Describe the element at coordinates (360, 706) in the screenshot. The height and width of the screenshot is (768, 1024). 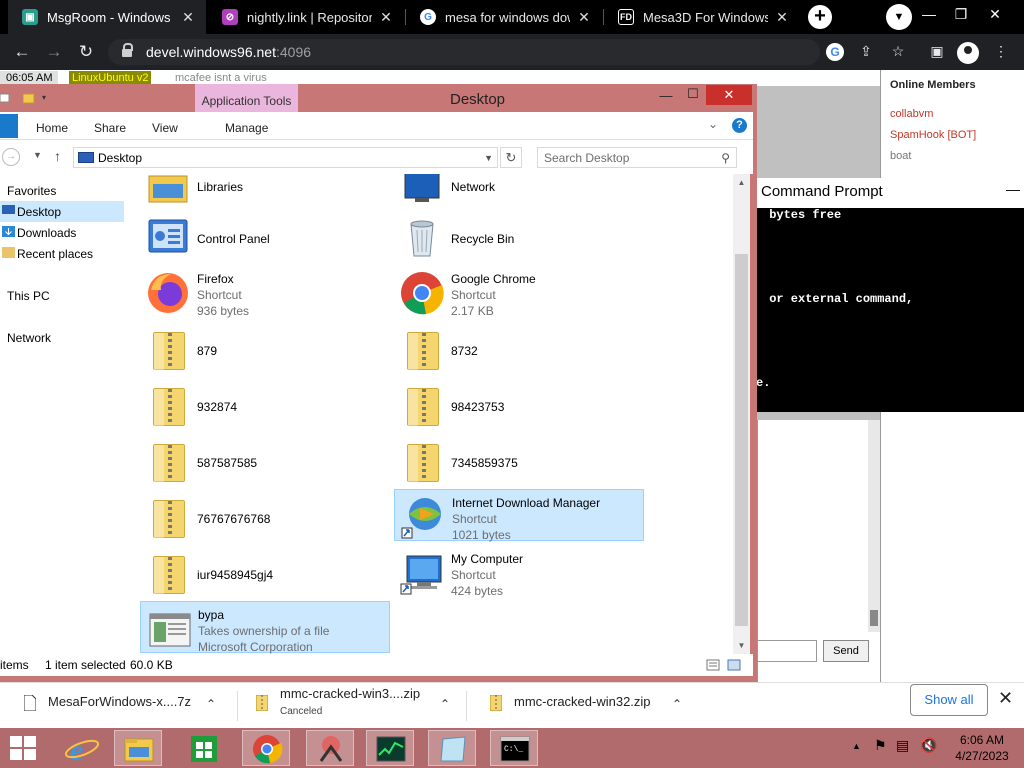
I see `download-item: mmc-cracked-win3....zip Canceled ⌃` at that location.